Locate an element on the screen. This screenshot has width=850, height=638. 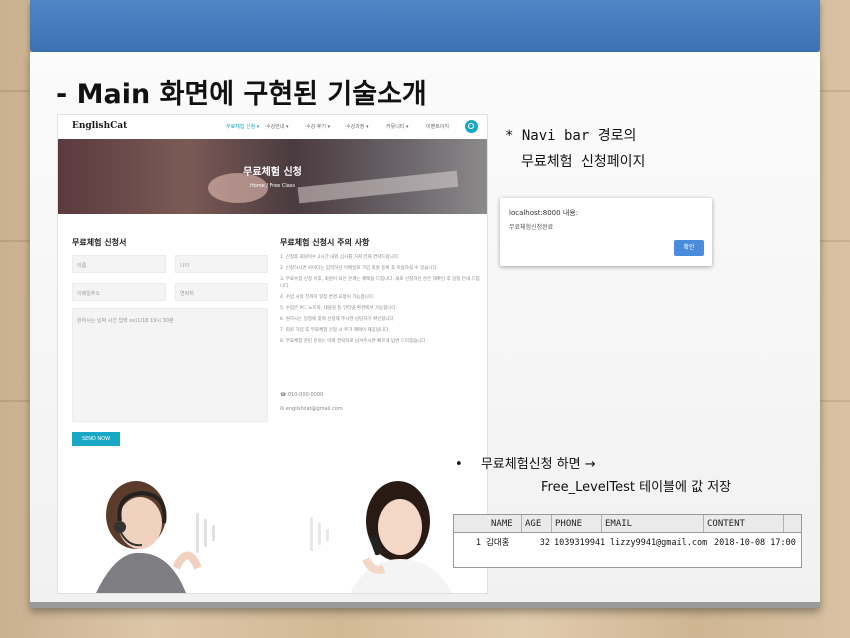
notice-title: 무료체험 신청시 주의 사항 is located at coordinates (325, 242).